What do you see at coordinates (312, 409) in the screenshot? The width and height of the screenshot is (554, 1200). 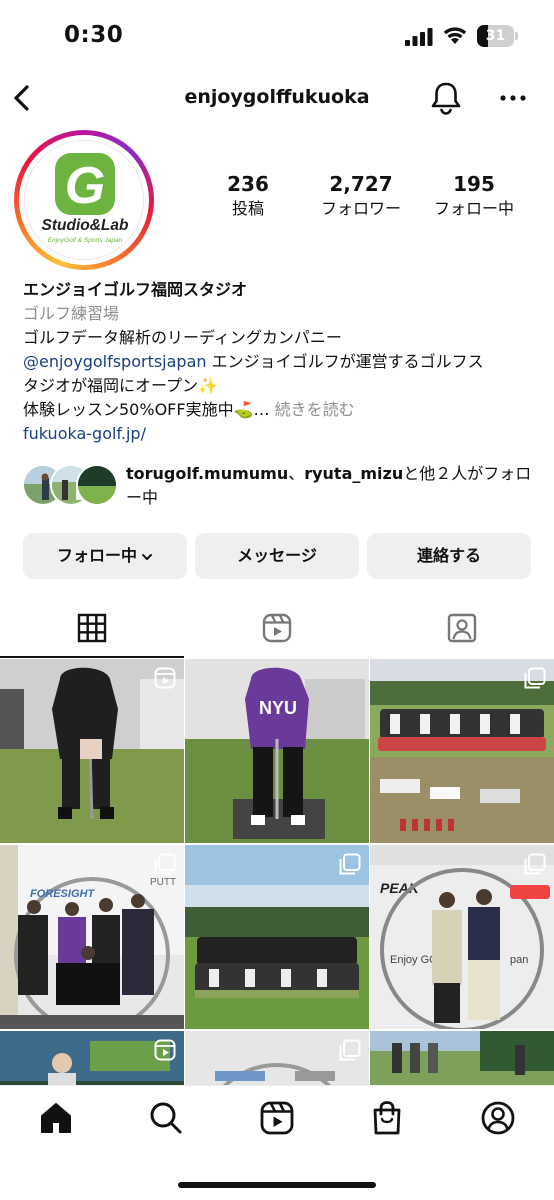 I see `read-more-link: 続きを読む` at bounding box center [312, 409].